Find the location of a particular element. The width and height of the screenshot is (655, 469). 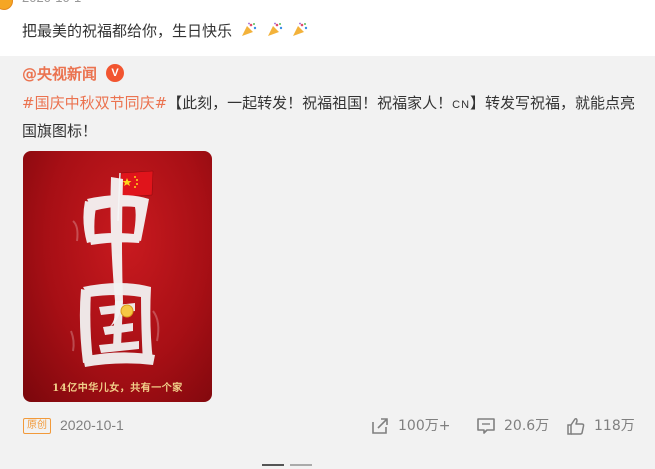

repost-icon is located at coordinates (380, 426).